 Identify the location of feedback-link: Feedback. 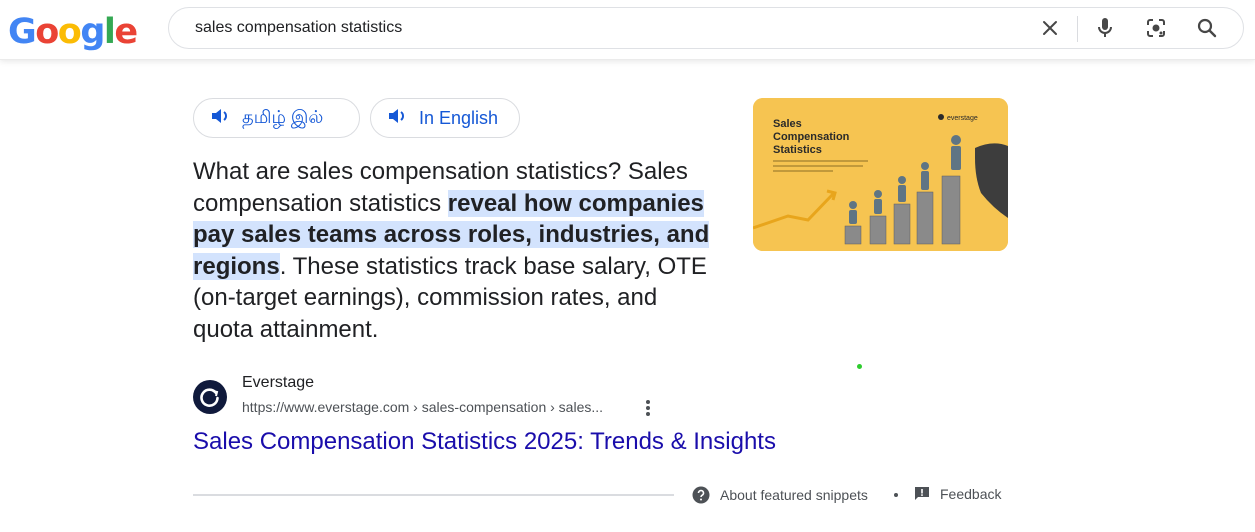
(957, 494).